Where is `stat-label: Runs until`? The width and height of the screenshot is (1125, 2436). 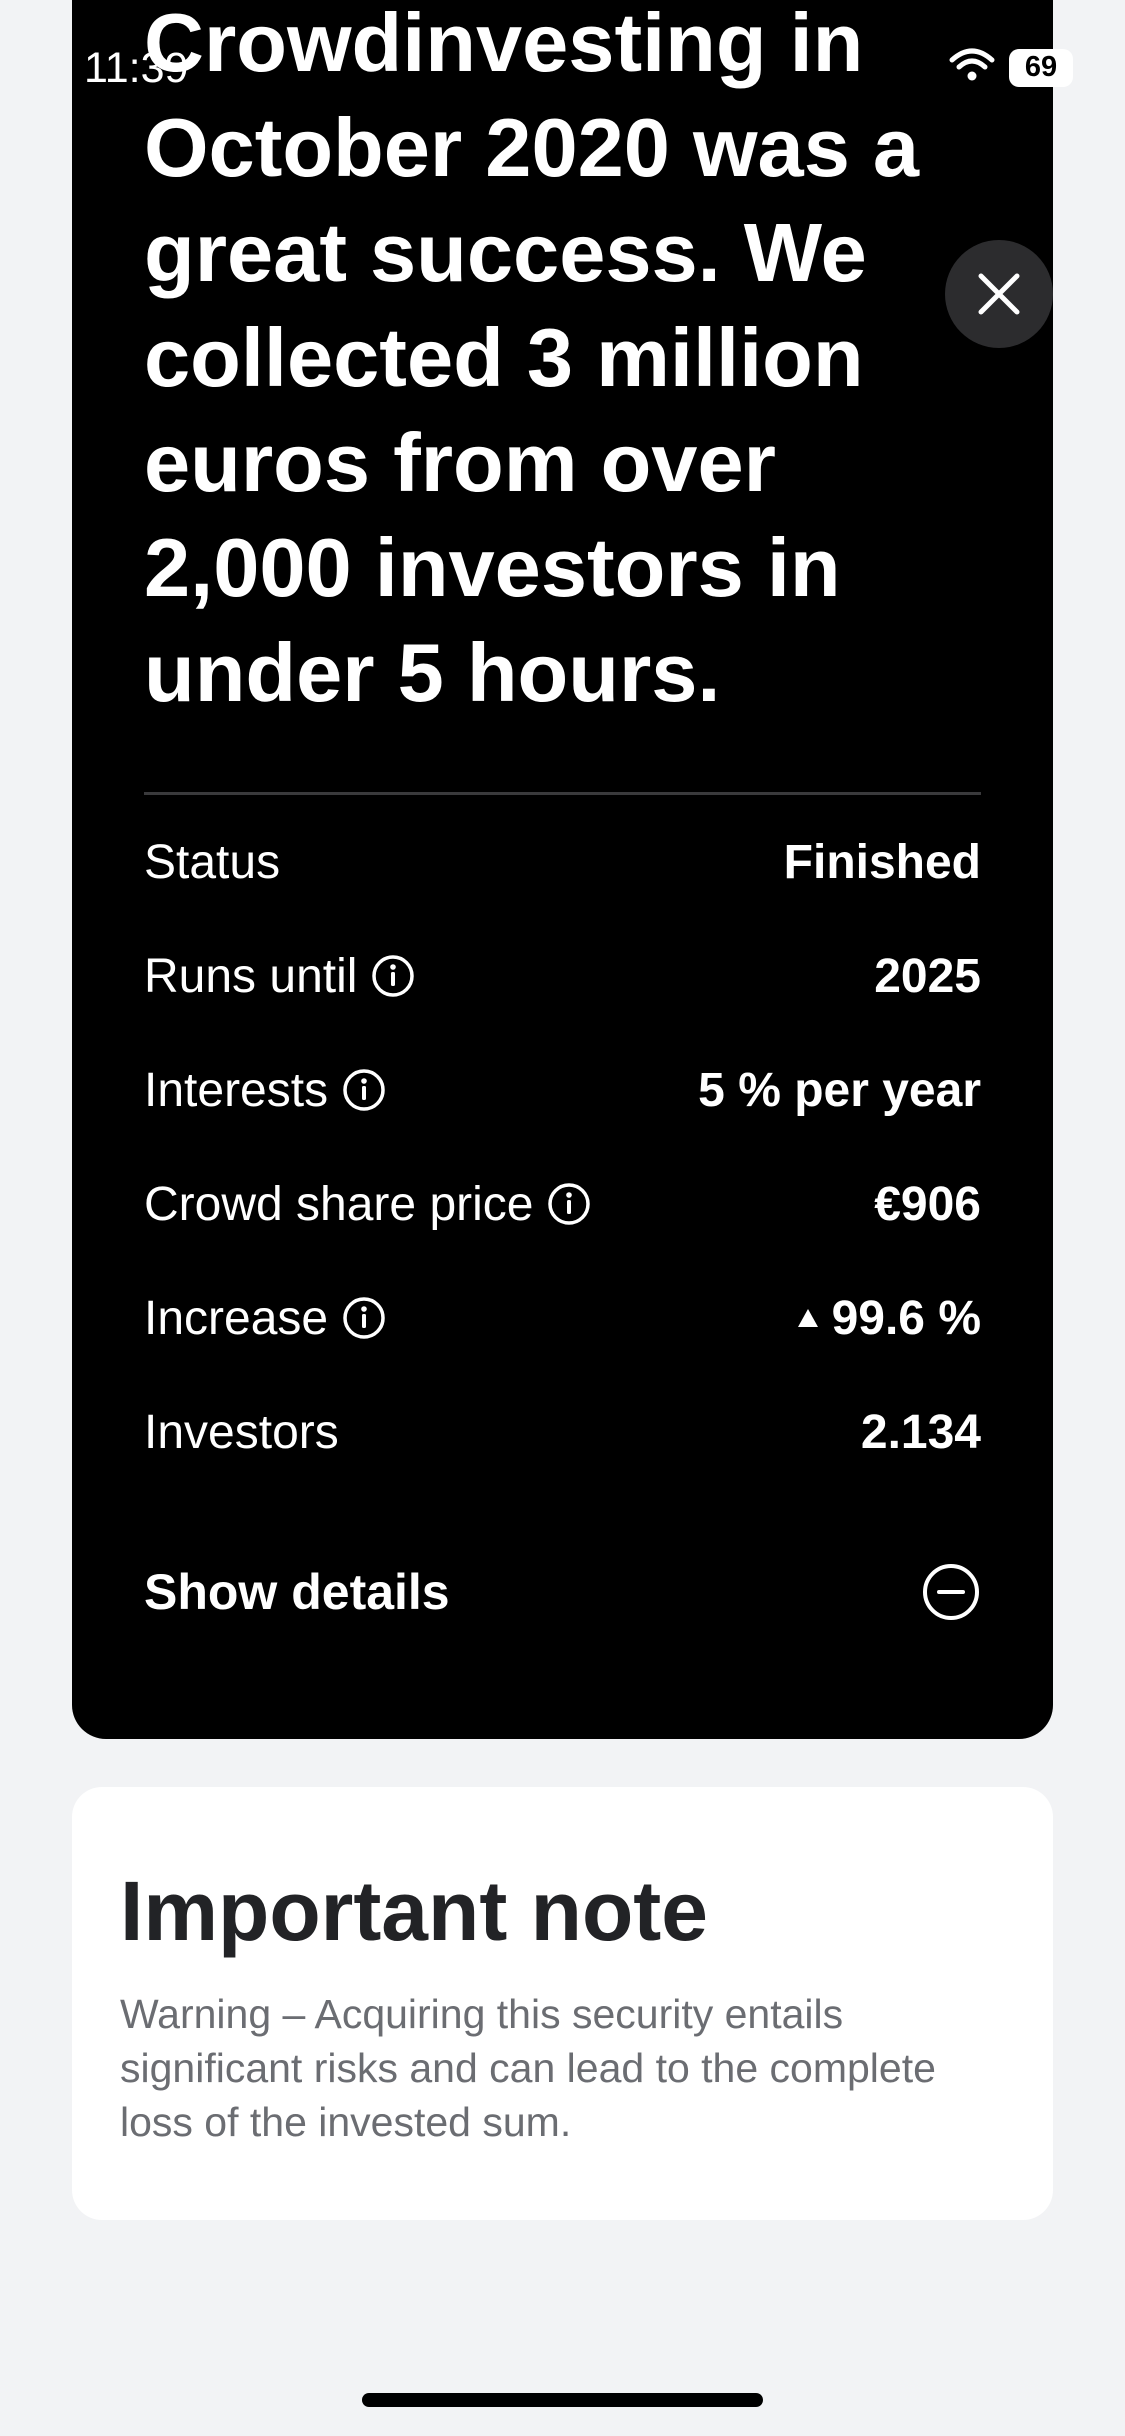
stat-label: Runs until is located at coordinates (251, 976).